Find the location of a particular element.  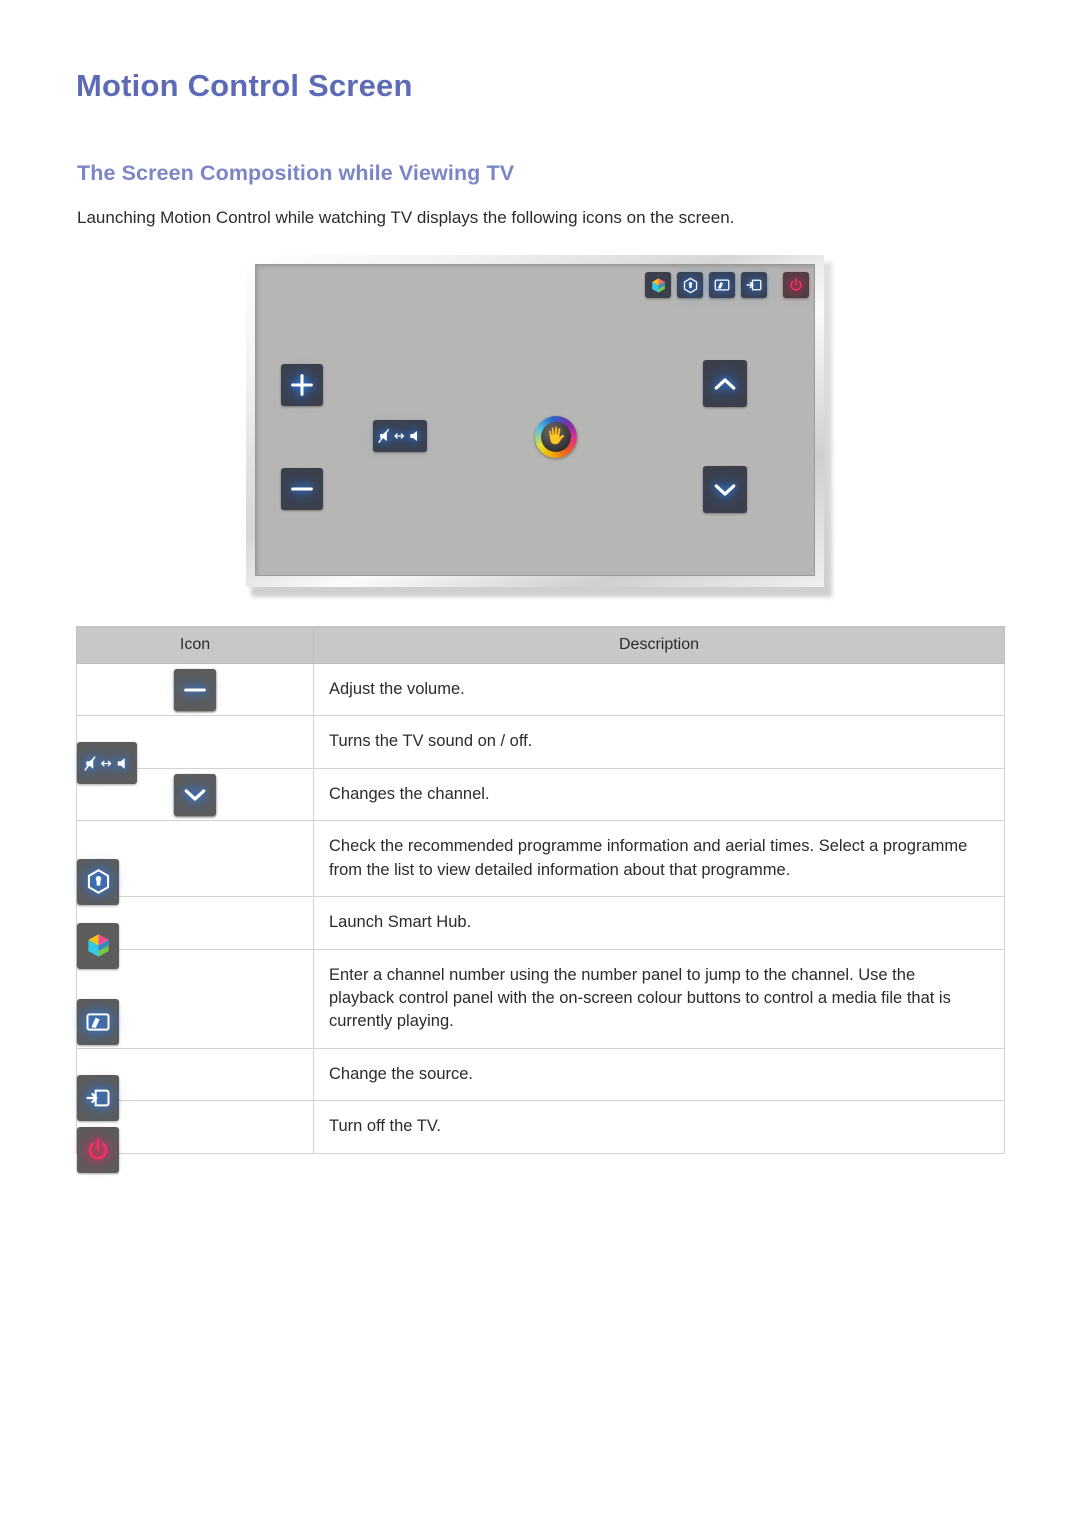

table-row: Turn off the TV. is located at coordinates (540, 1136).